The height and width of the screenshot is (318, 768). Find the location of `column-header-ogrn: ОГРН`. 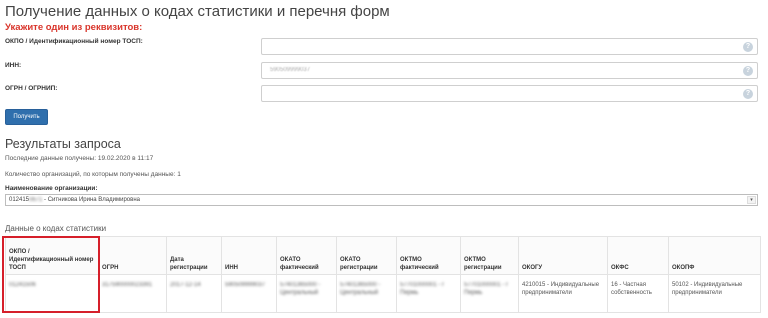

column-header-ogrn: ОГРН is located at coordinates (132, 255).